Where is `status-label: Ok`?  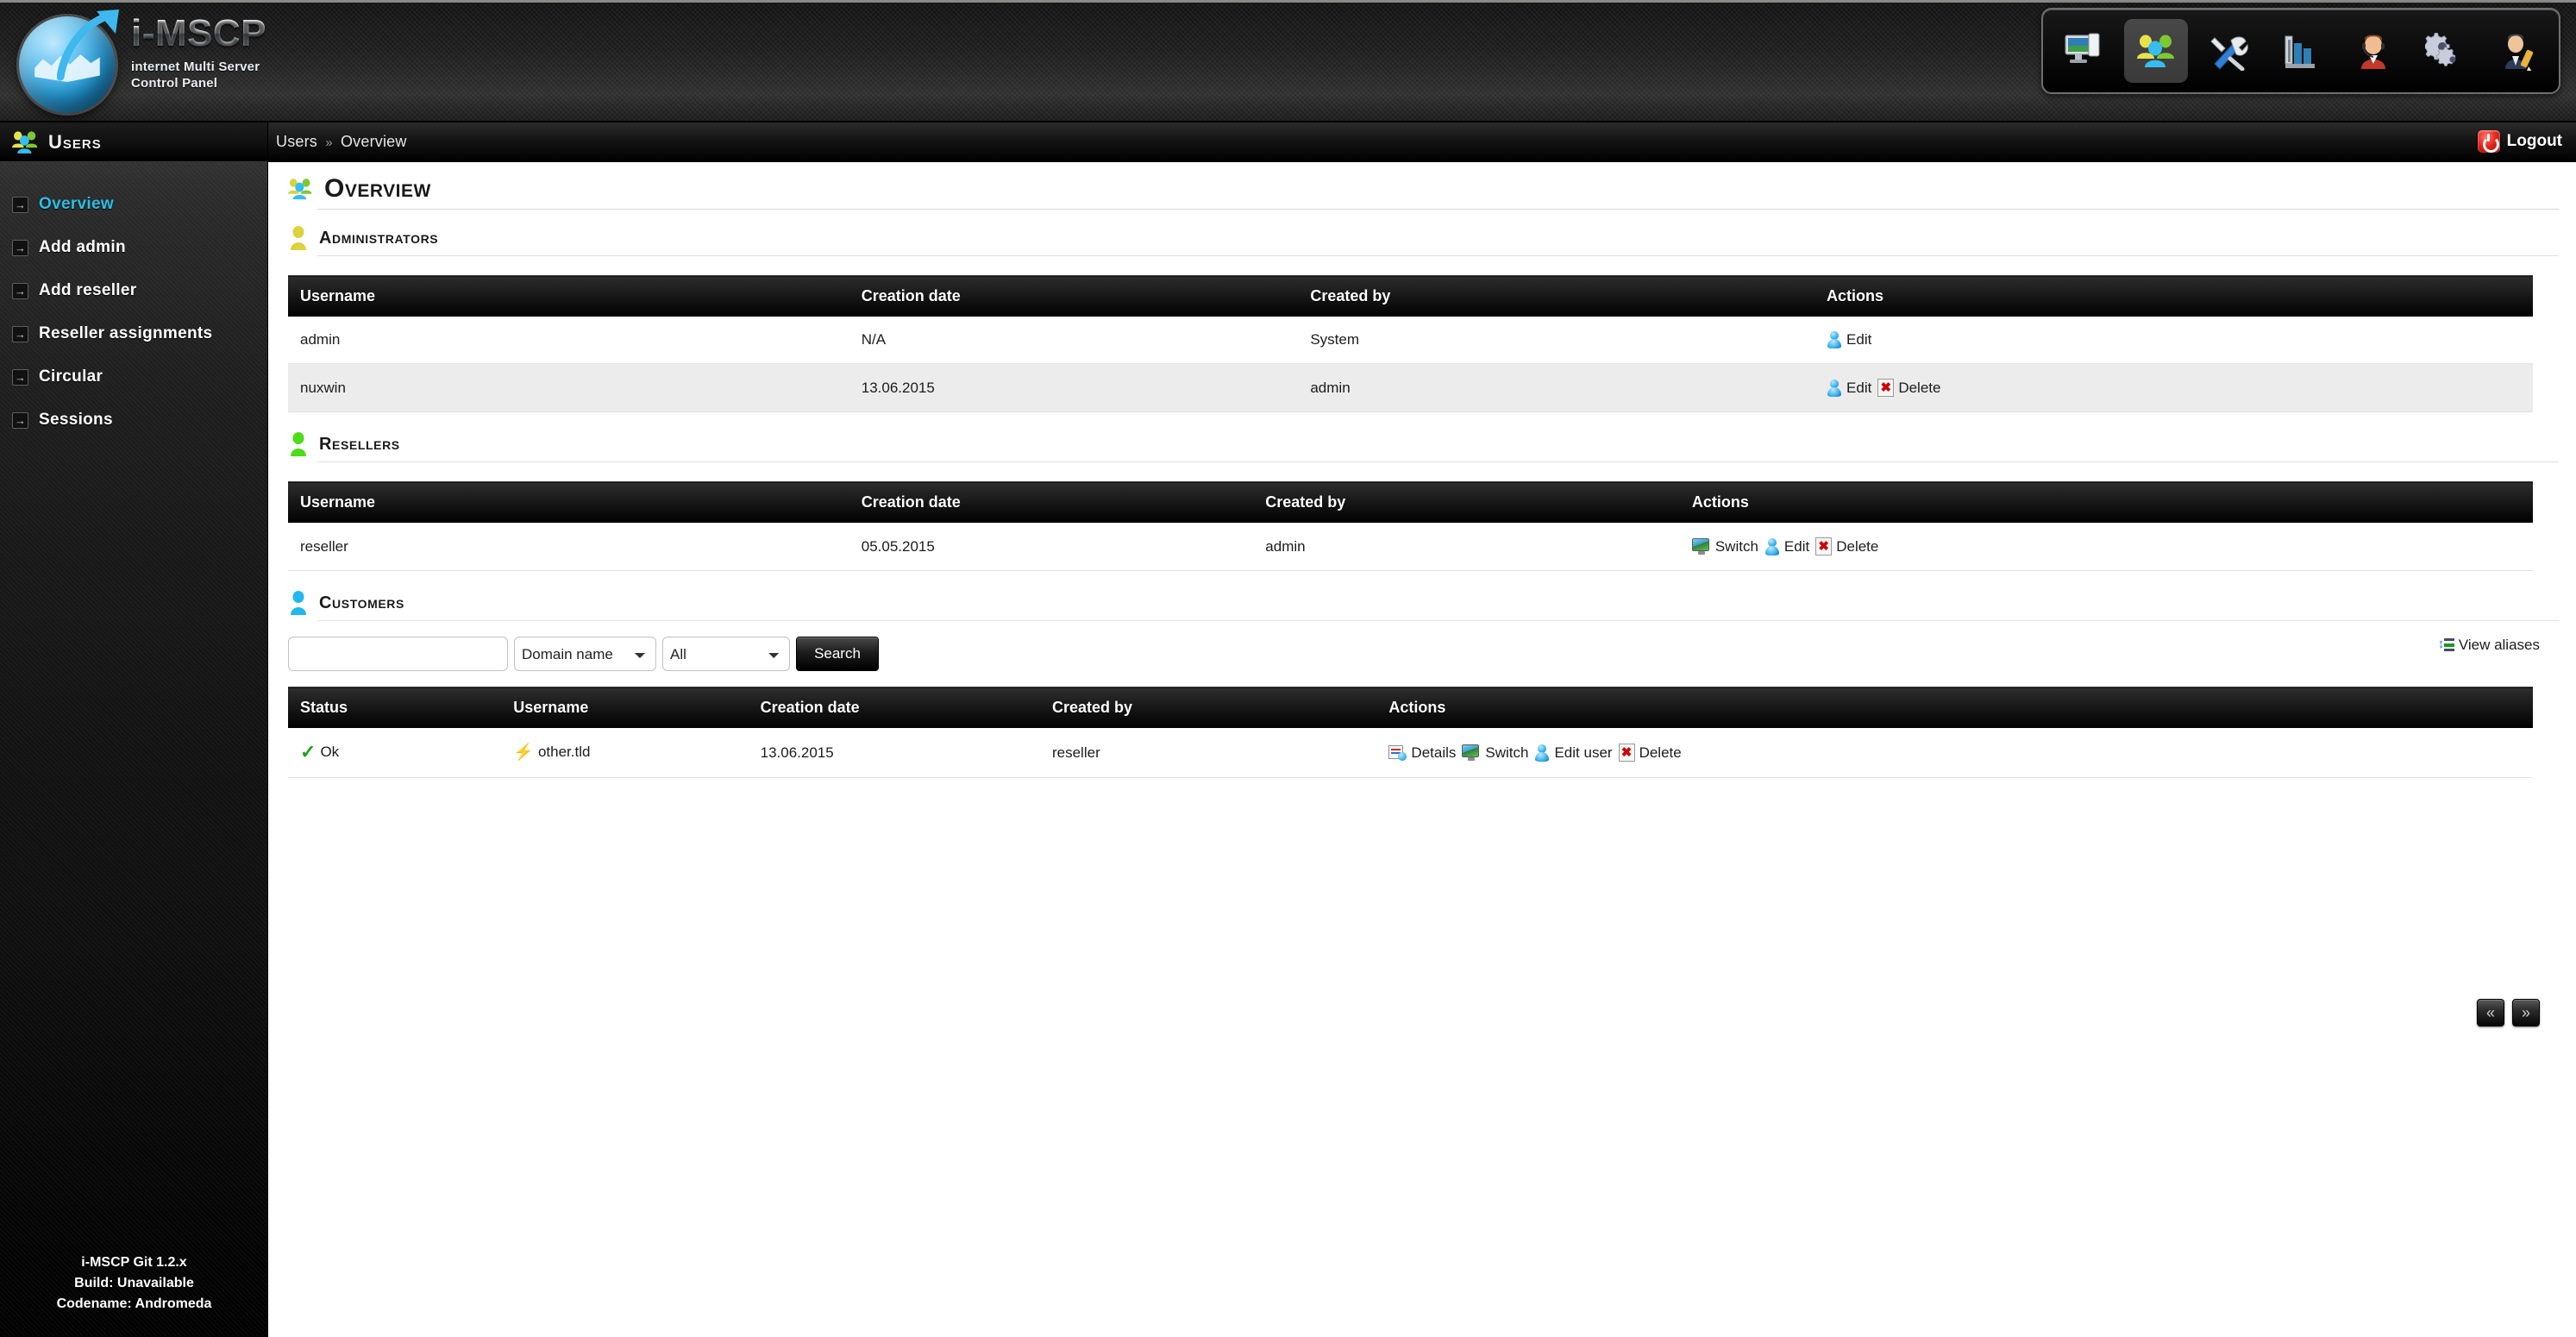
status-label: Ok is located at coordinates (330, 752).